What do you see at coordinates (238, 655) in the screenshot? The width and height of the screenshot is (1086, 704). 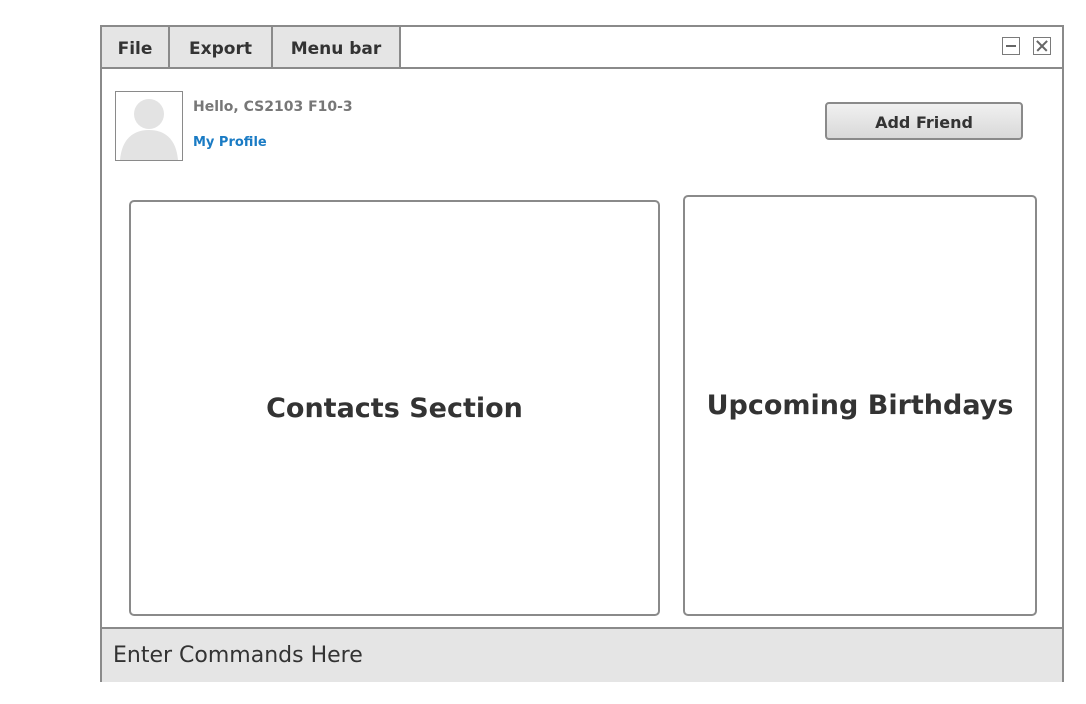 I see `command-placeholder: Enter Commands Here` at bounding box center [238, 655].